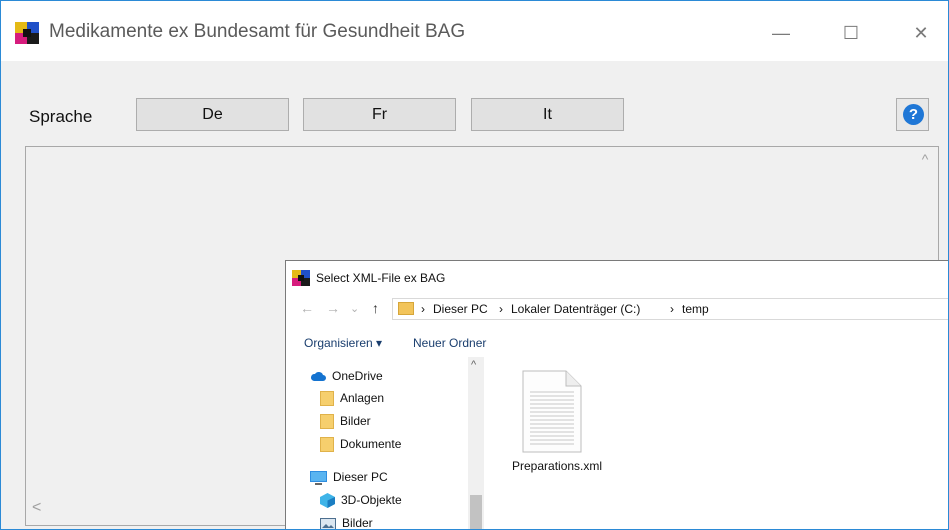 This screenshot has height=530, width=949. I want to click on tree-item-bilder: Bilder, so click(345, 422).